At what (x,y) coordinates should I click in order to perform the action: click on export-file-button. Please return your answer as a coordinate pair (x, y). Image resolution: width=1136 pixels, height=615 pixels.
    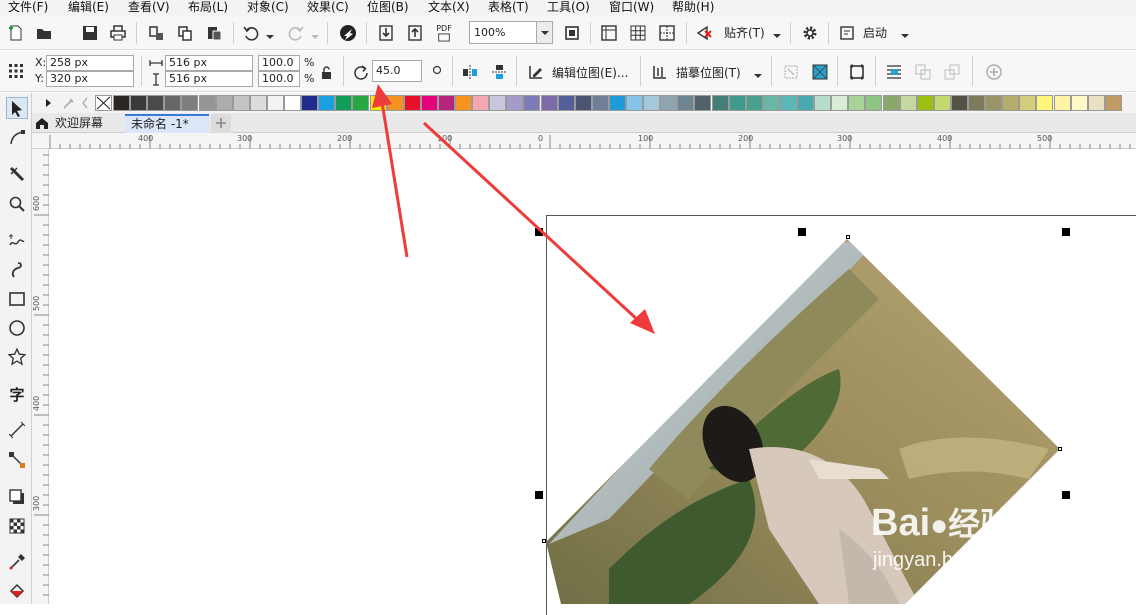
    Looking at the image, I should click on (415, 33).